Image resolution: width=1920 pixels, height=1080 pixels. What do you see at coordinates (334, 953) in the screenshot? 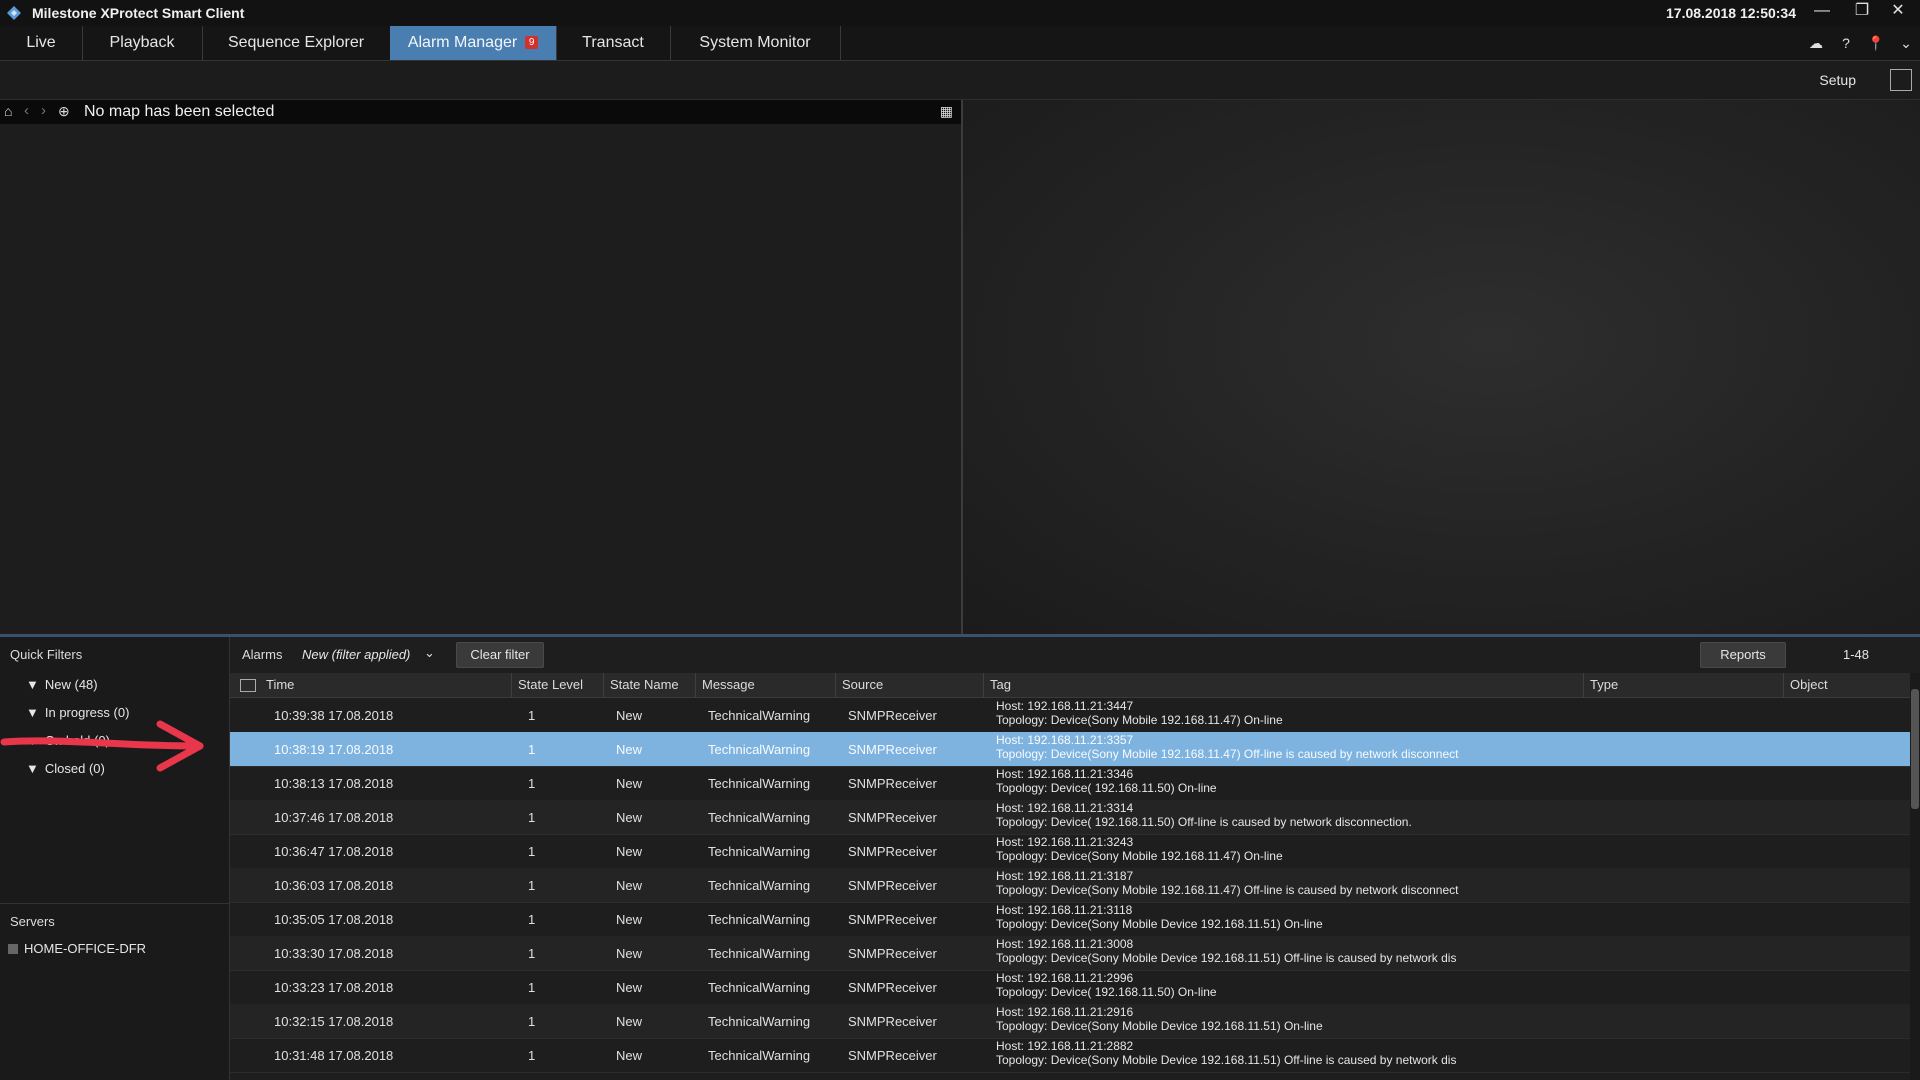
I see `cell-time: 10:33:30 17.08.2018` at bounding box center [334, 953].